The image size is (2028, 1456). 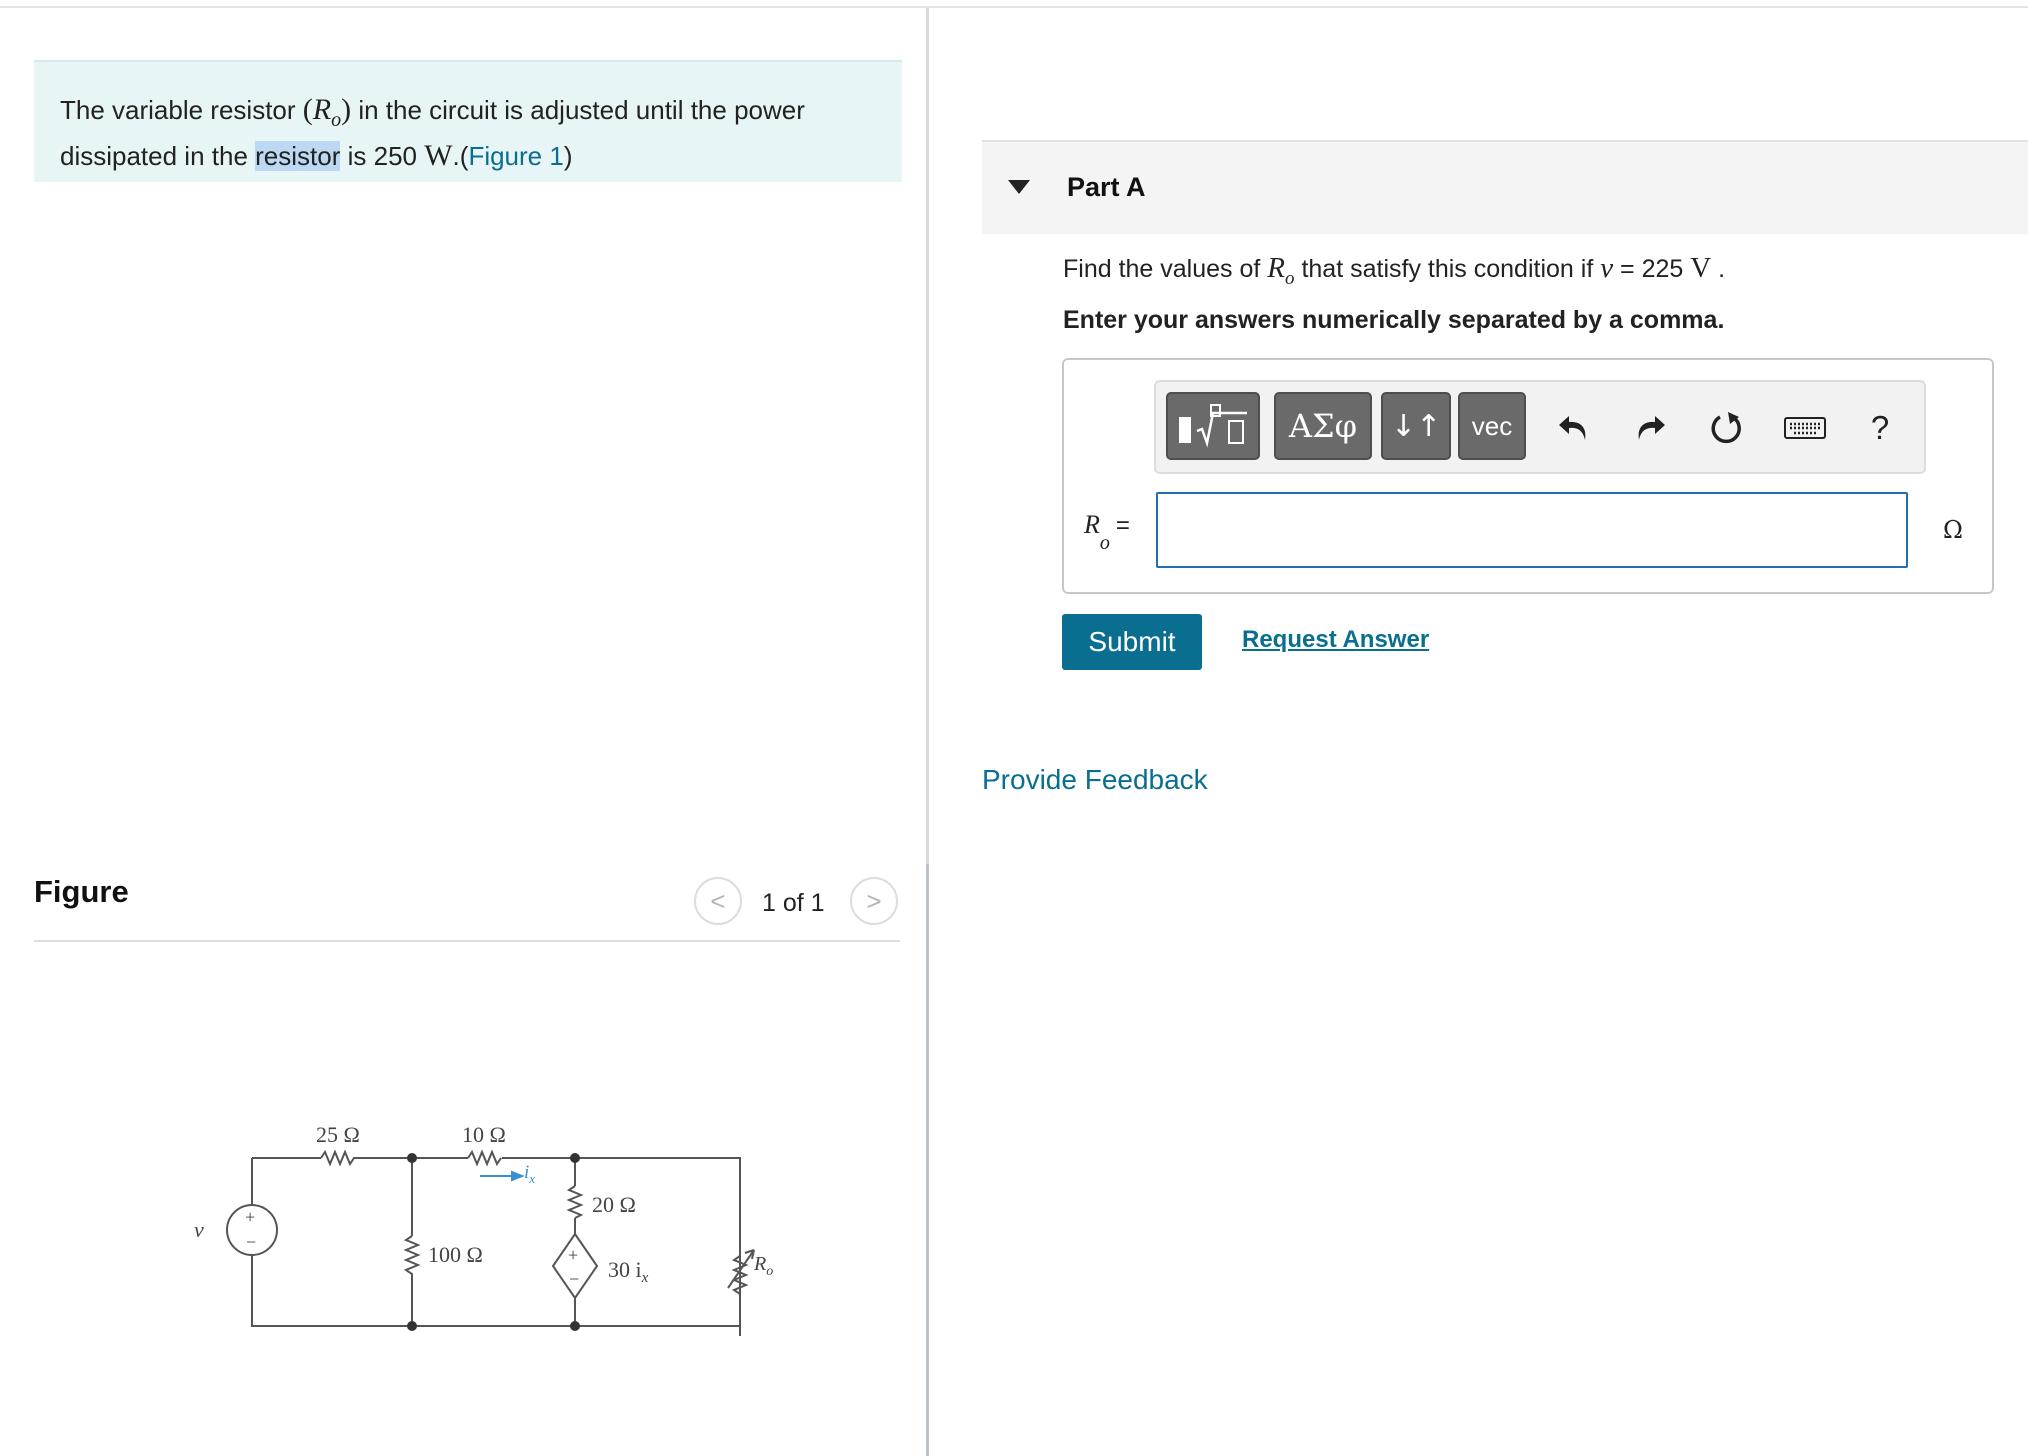 What do you see at coordinates (338, 1134) in the screenshot?
I see `label-25-ohm: 25 Ω` at bounding box center [338, 1134].